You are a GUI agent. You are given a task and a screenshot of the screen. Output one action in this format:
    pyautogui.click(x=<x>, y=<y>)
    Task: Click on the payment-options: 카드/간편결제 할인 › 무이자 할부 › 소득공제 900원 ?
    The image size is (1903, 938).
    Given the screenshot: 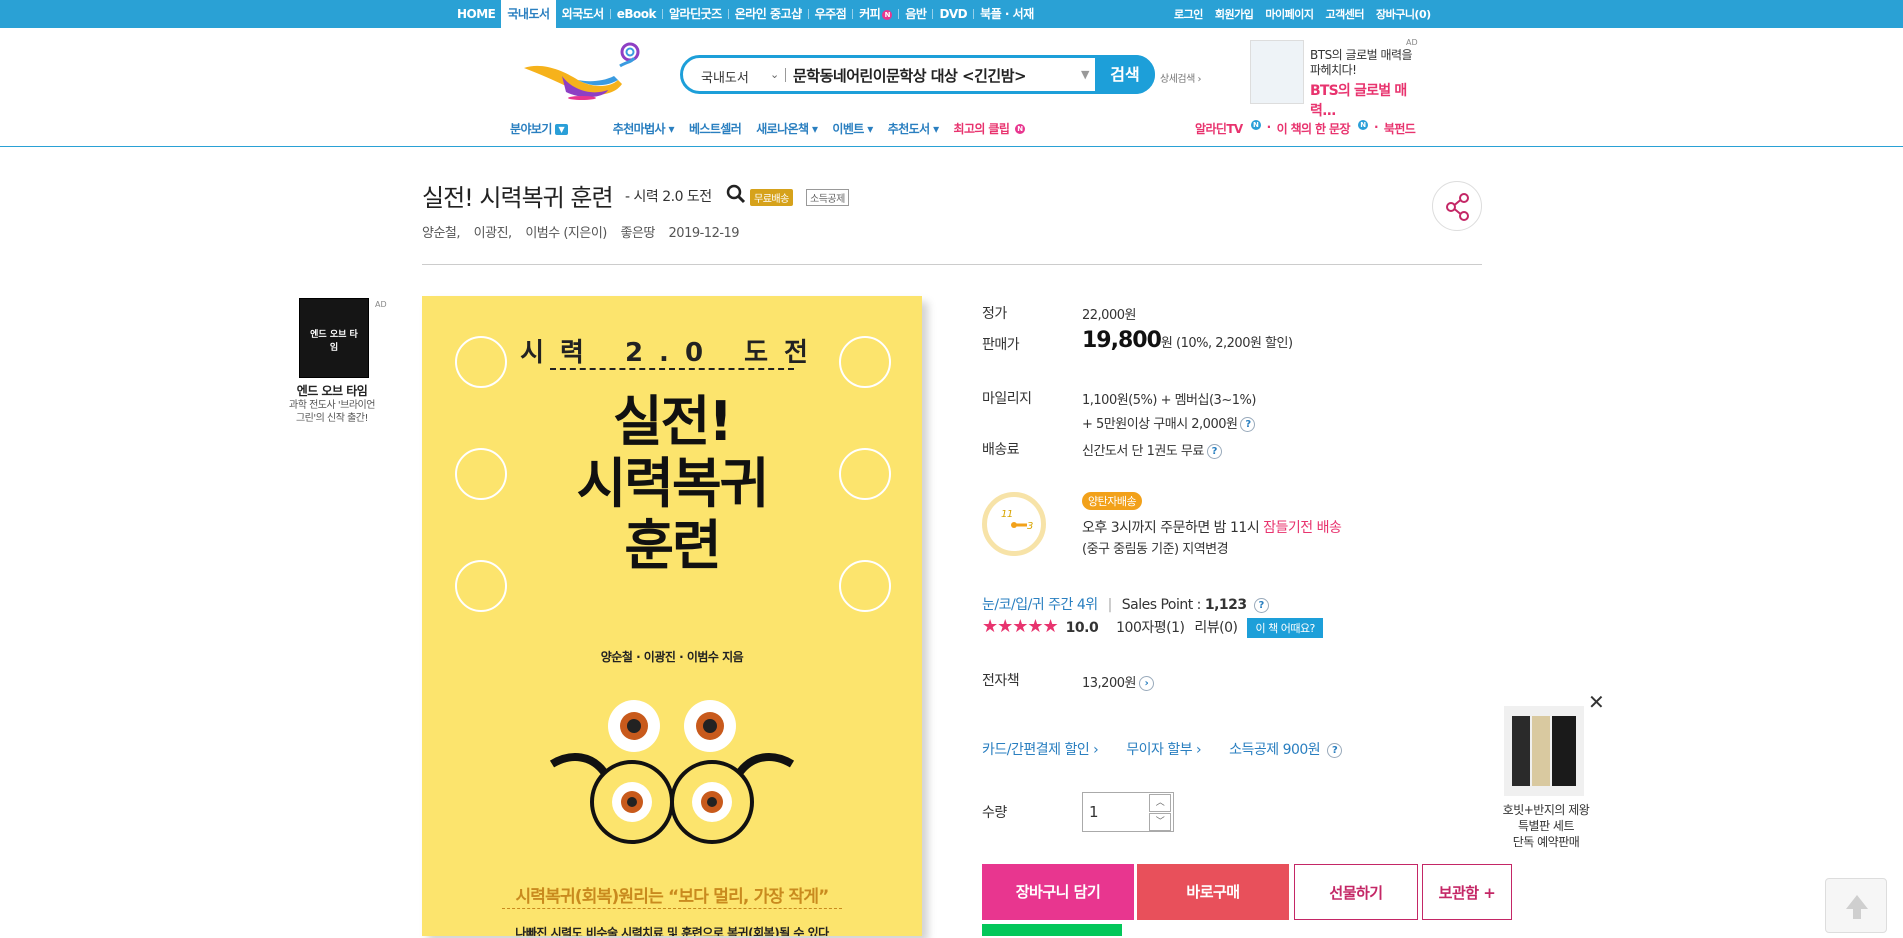 What is the action you would take?
    pyautogui.click(x=1162, y=749)
    